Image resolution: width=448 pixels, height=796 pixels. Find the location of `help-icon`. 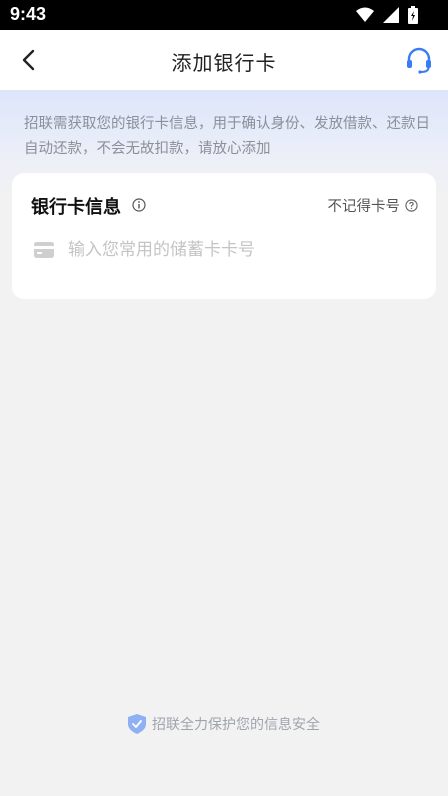

help-icon is located at coordinates (411, 205).